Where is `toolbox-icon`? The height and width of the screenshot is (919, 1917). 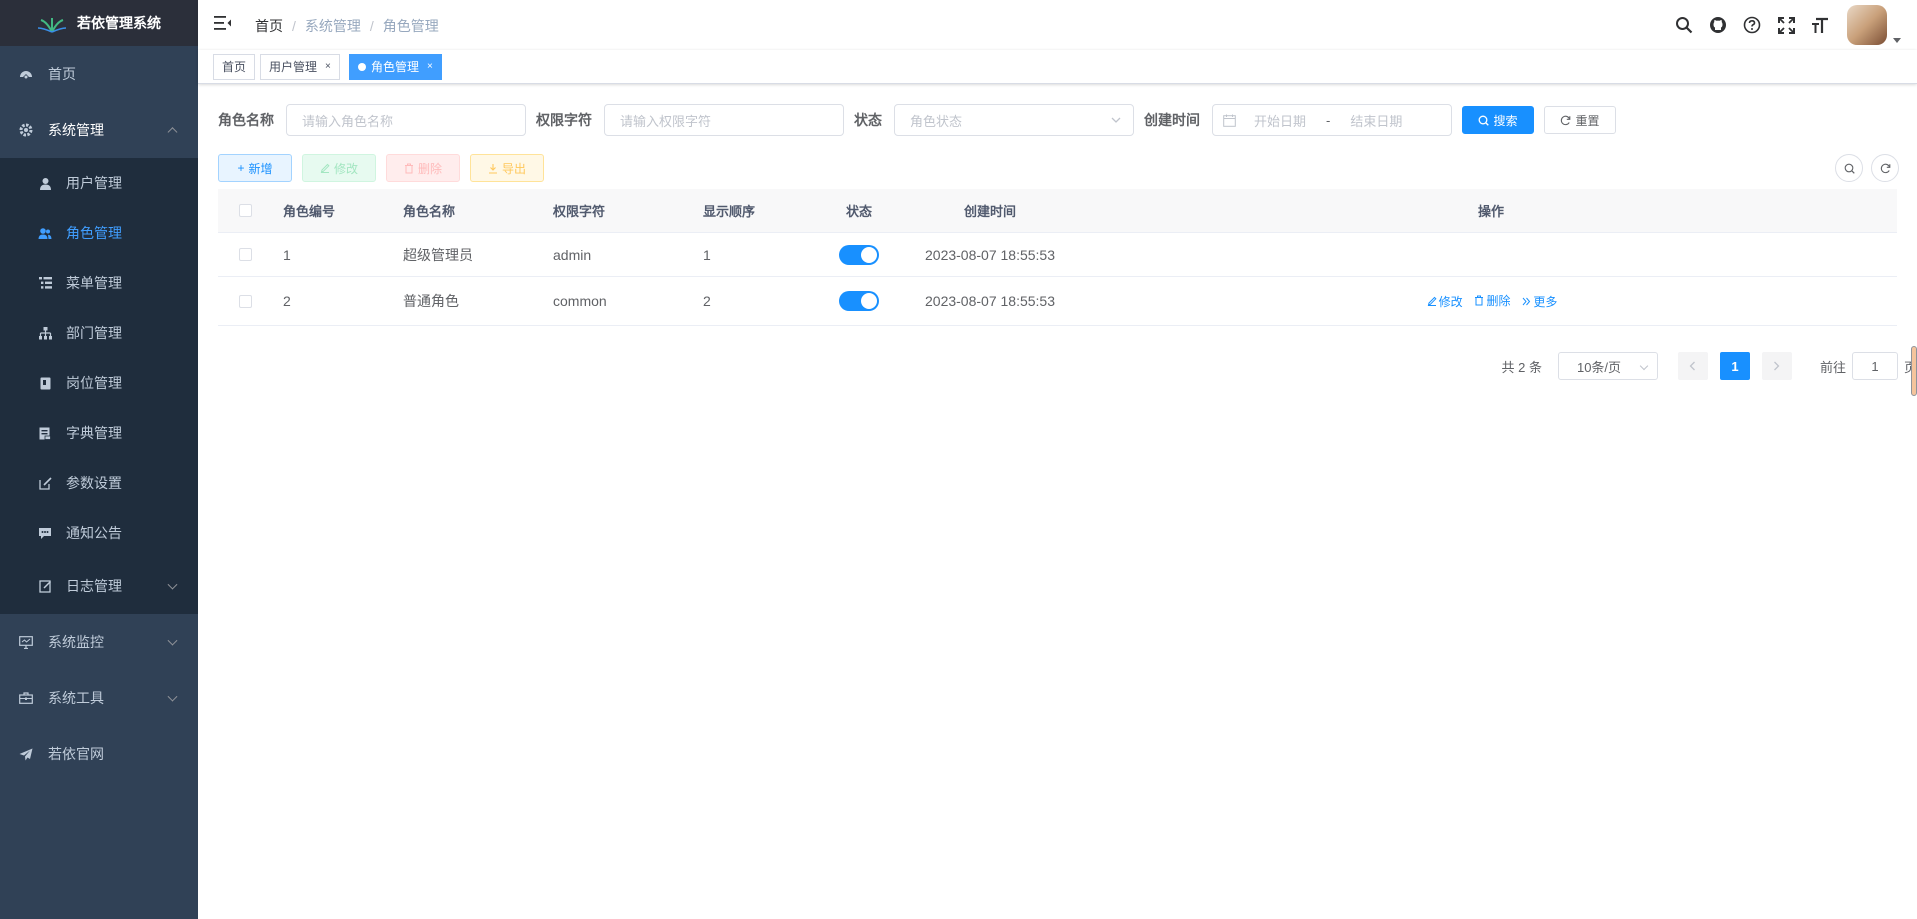 toolbox-icon is located at coordinates (26, 698).